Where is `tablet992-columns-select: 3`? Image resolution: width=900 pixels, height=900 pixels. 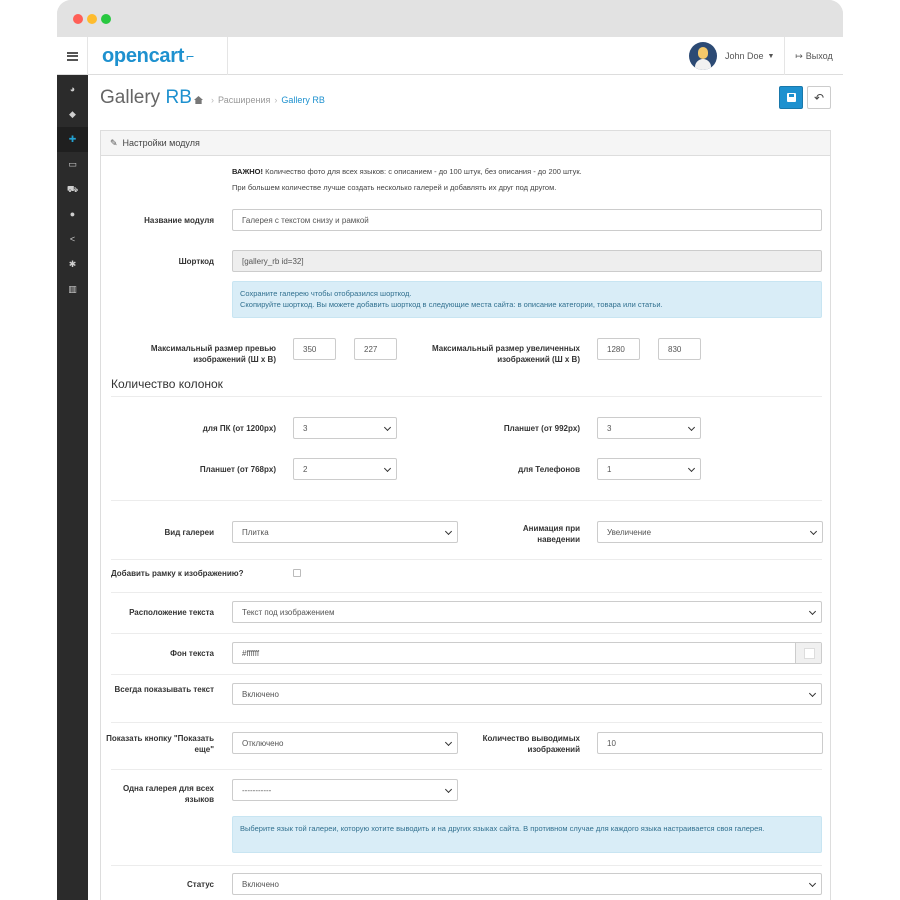 tablet992-columns-select: 3 is located at coordinates (649, 428).